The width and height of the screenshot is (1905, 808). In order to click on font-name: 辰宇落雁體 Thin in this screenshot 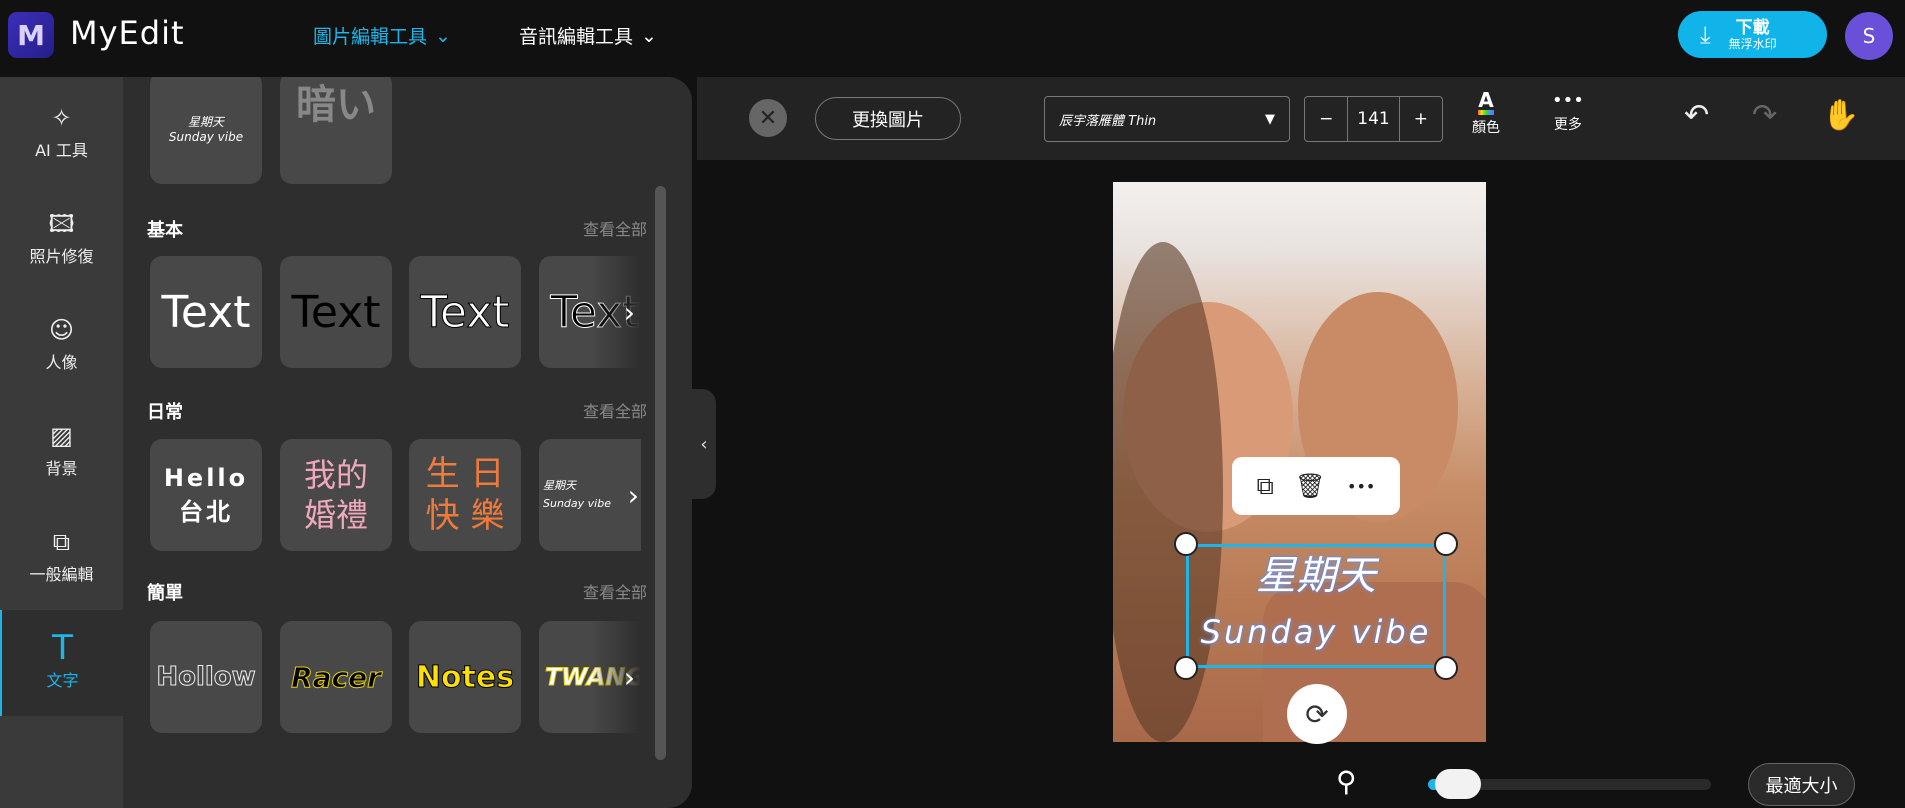, I will do `click(1108, 121)`.